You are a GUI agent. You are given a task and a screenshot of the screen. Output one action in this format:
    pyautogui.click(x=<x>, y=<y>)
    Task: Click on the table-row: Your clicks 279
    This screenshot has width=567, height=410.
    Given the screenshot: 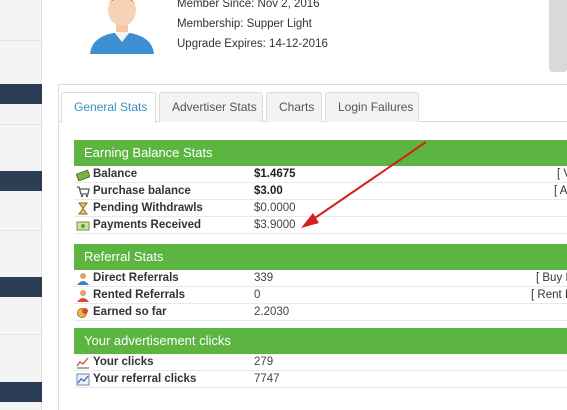 What is the action you would take?
    pyautogui.click(x=320, y=362)
    